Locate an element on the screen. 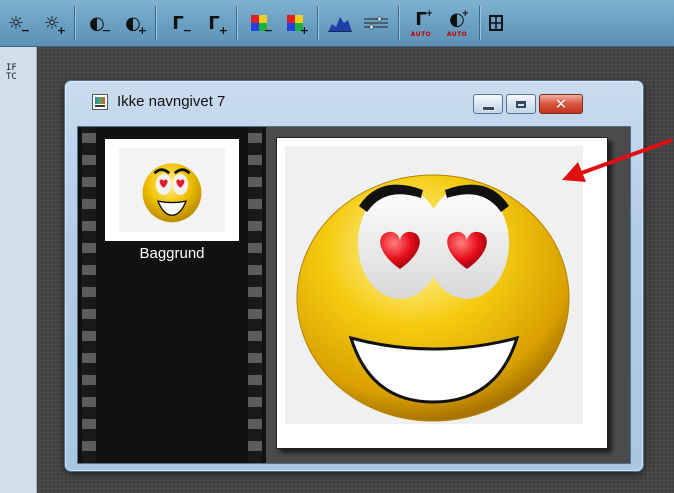  toolbar: ☼ − ☼ + ◐ − ◐ + Γ − Γ + − + Γ + AUTO ◐ + AUTO is located at coordinates (337, 23).